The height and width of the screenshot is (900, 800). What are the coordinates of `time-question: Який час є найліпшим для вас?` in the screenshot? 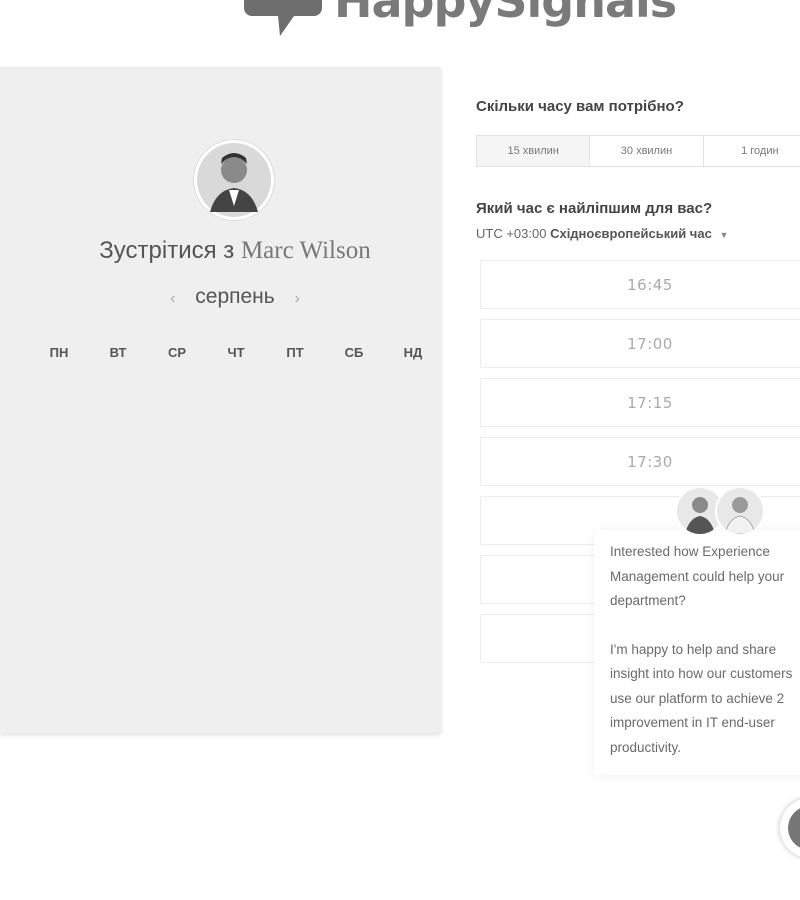 It's located at (594, 208).